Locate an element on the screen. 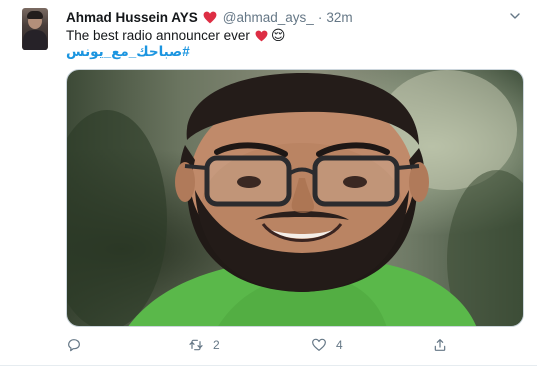 This screenshot has width=537, height=366. author-handle: @ahmad_ays_ is located at coordinates (268, 17).